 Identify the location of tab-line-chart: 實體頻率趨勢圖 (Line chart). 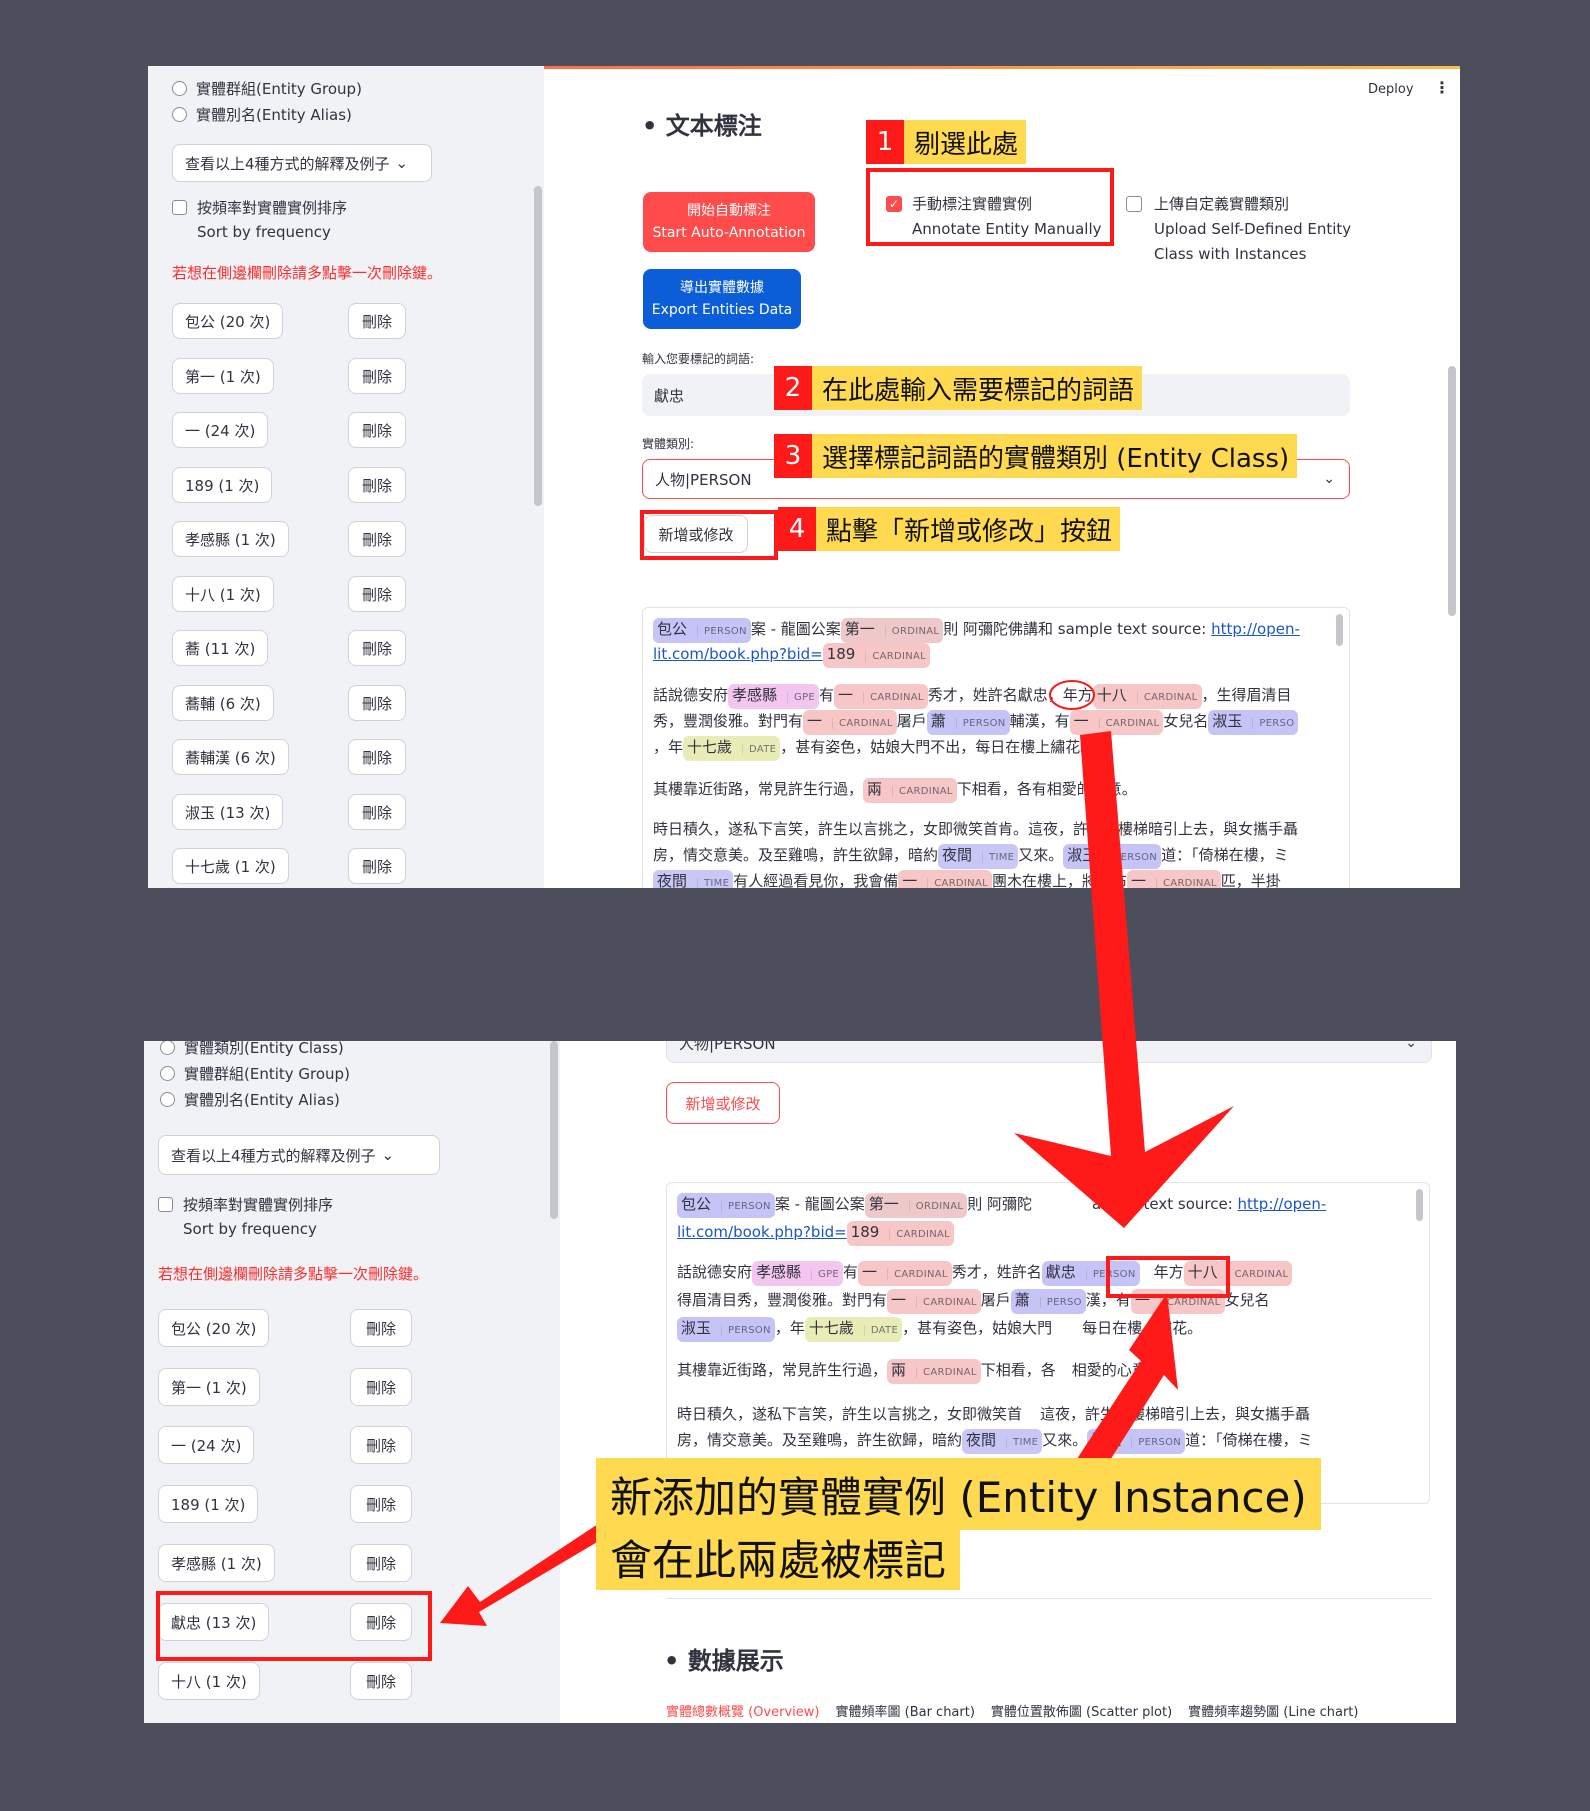
(1273, 1712).